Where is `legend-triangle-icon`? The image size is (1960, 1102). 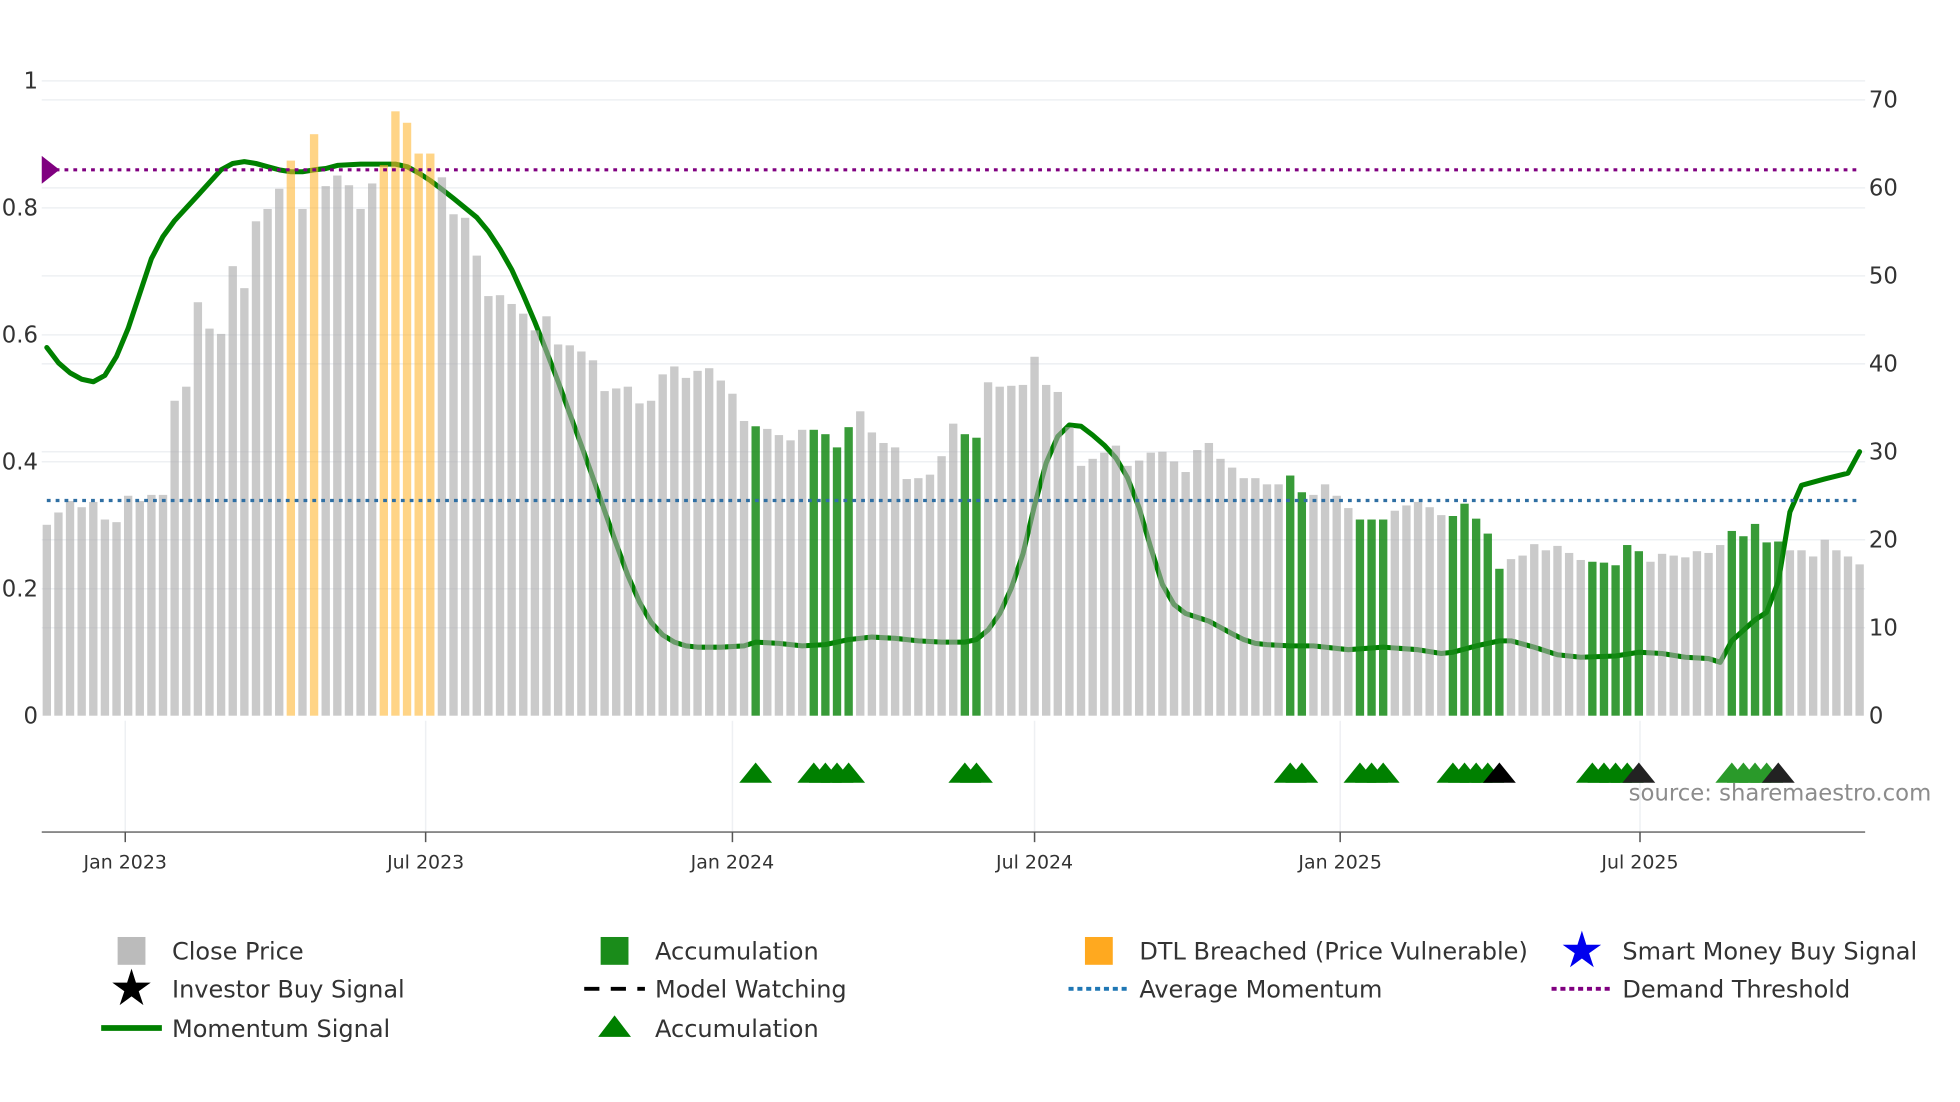 legend-triangle-icon is located at coordinates (615, 1026).